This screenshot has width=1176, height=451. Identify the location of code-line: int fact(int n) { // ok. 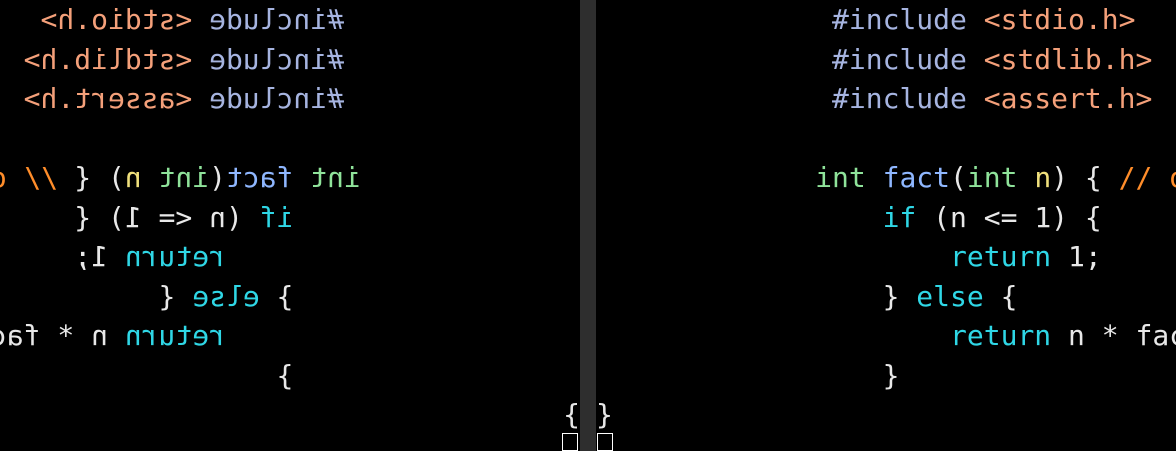
(886, 178).